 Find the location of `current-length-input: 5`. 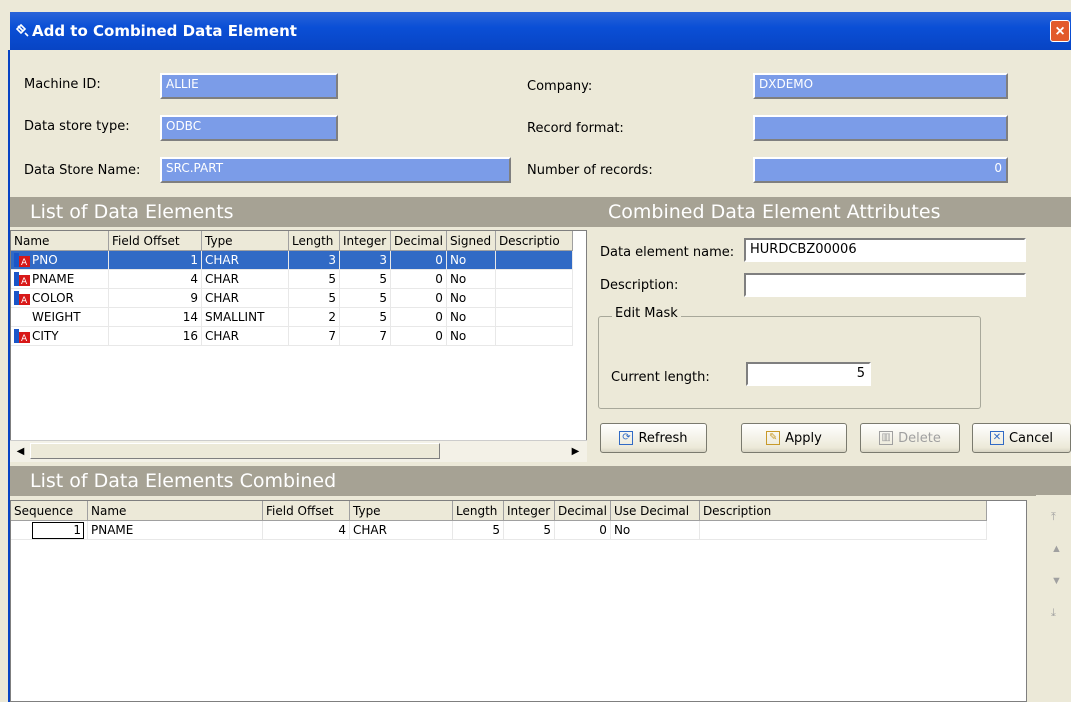

current-length-input: 5 is located at coordinates (808, 374).